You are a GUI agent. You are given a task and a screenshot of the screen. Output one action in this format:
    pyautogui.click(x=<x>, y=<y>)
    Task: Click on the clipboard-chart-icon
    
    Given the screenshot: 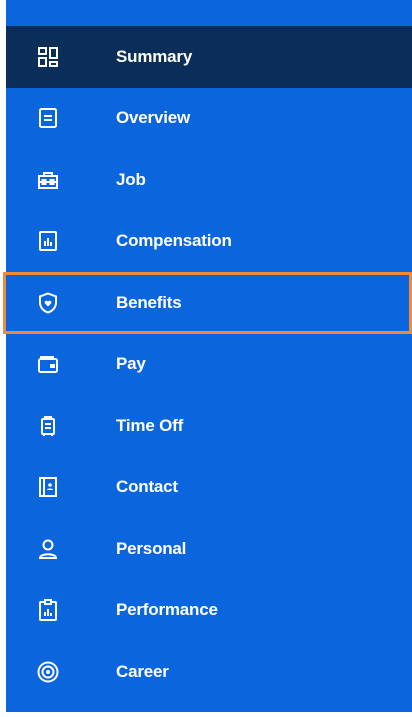 What is the action you would take?
    pyautogui.click(x=48, y=610)
    